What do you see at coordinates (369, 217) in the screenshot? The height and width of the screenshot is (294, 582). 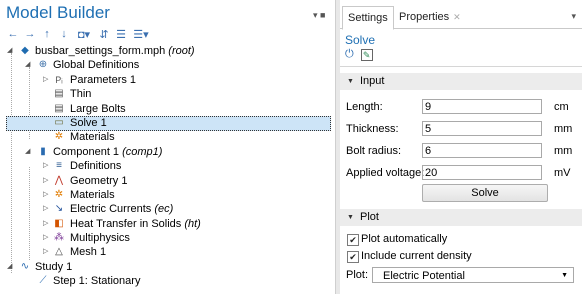 I see `section-title: Plot` at bounding box center [369, 217].